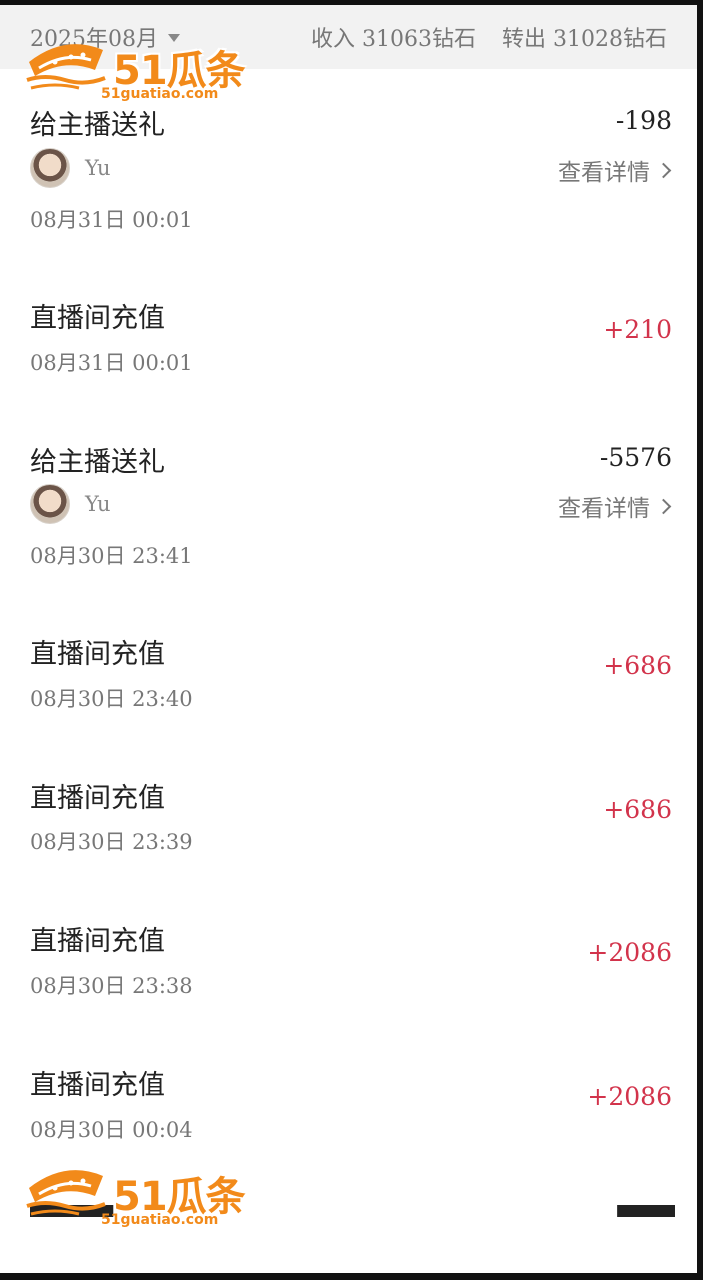  What do you see at coordinates (394, 39) in the screenshot?
I see `income-total: 收入 31063钻石` at bounding box center [394, 39].